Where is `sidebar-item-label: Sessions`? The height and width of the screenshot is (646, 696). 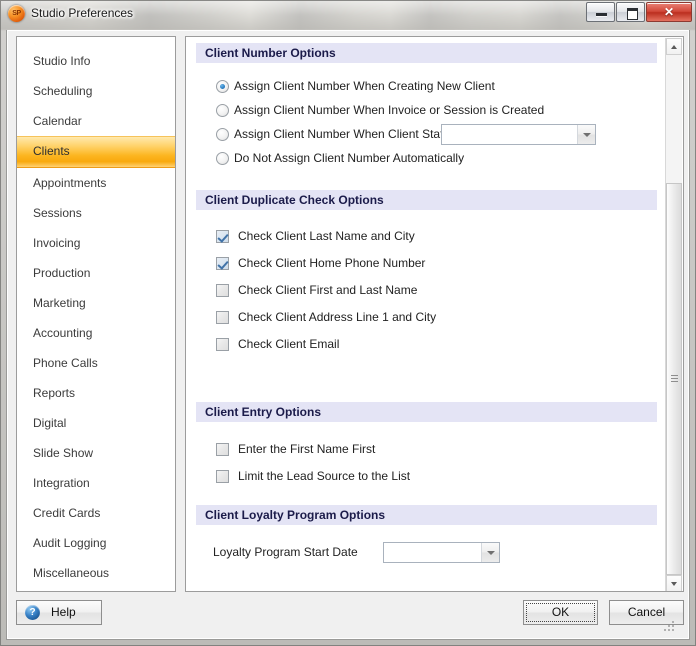
sidebar-item-label: Sessions is located at coordinates (57, 213).